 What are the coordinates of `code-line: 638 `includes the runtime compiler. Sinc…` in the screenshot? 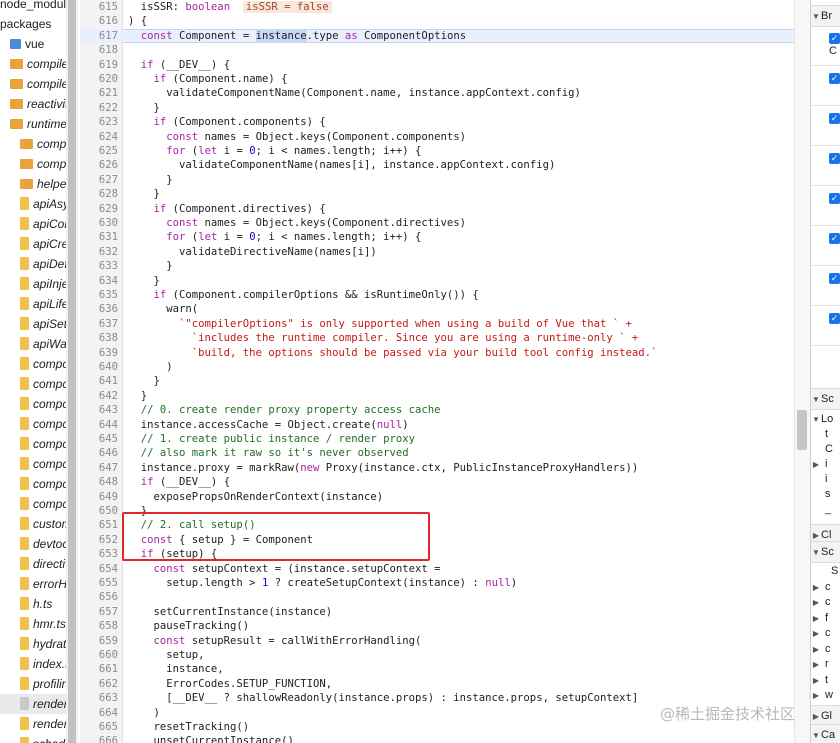 It's located at (437, 338).